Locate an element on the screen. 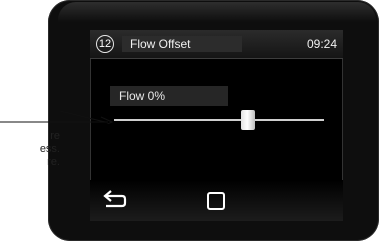 The height and width of the screenshot is (241, 379). callout-note-line: ess. is located at coordinates (49, 149).